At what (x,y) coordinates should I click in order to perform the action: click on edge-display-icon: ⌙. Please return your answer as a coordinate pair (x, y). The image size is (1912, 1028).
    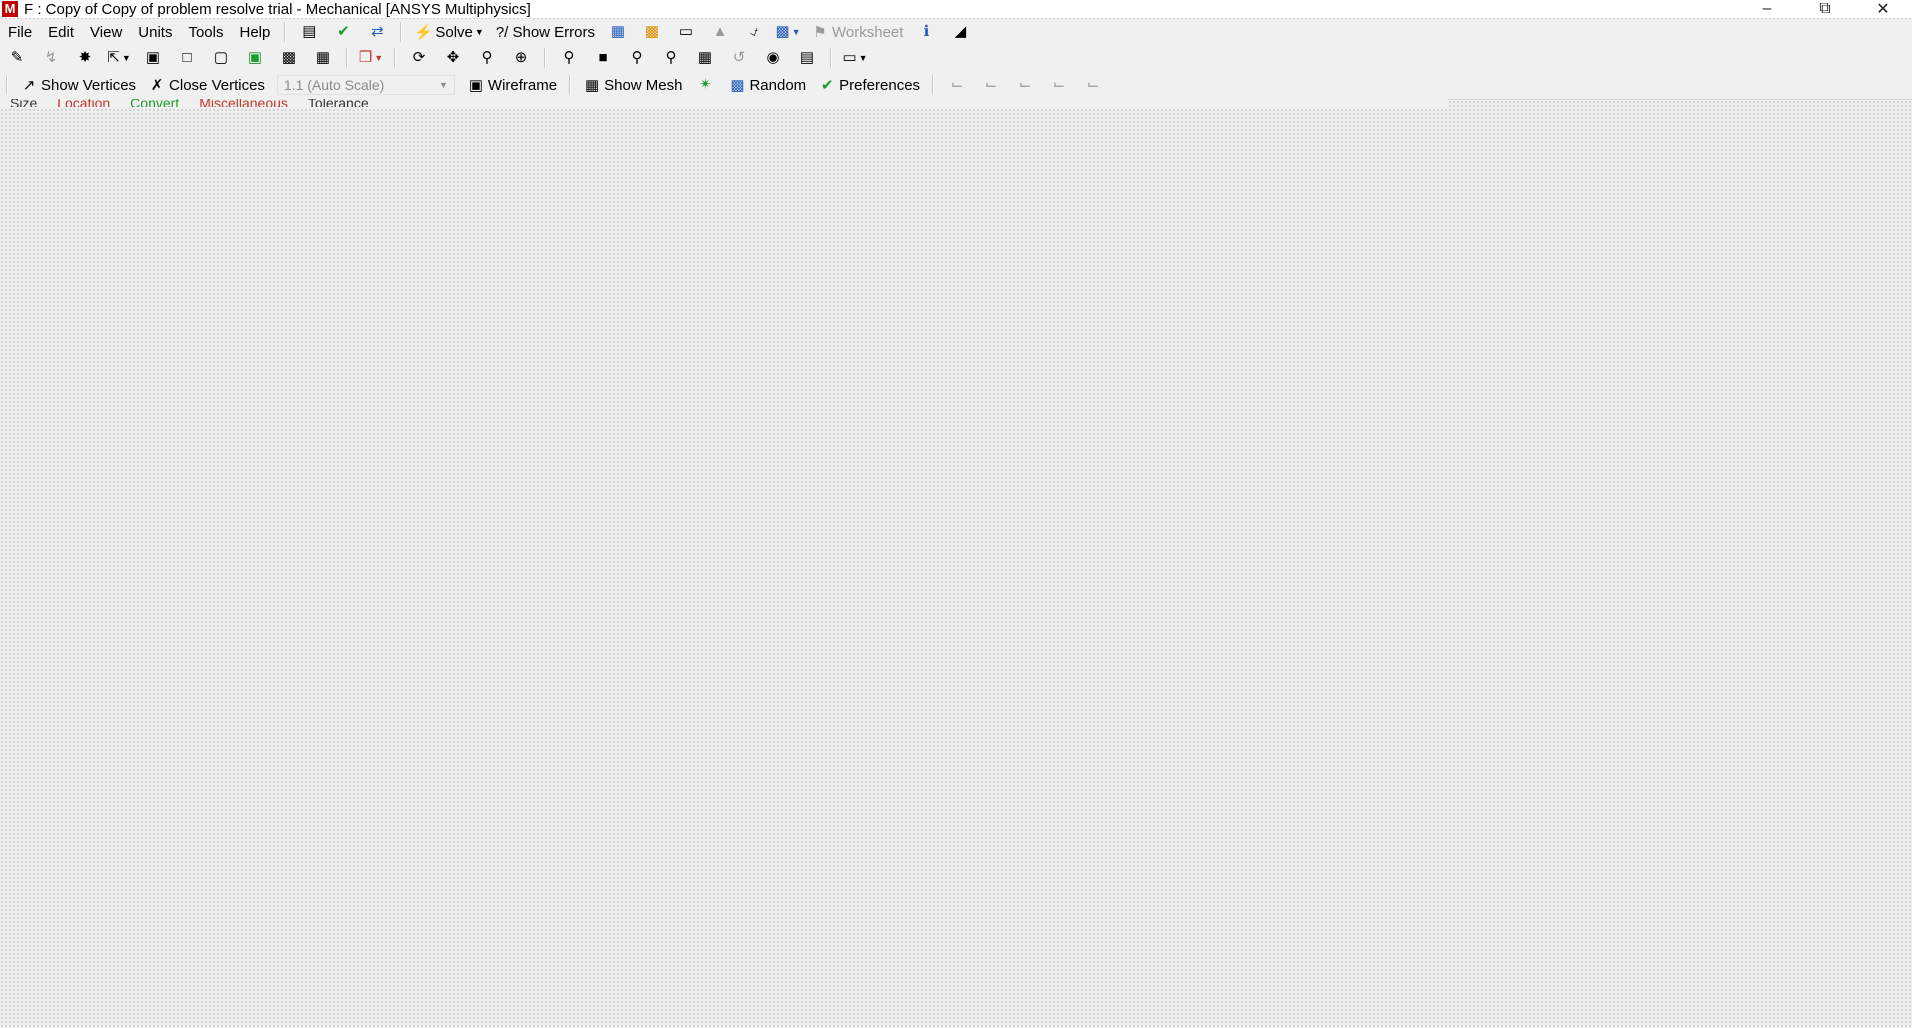
    Looking at the image, I should click on (991, 85).